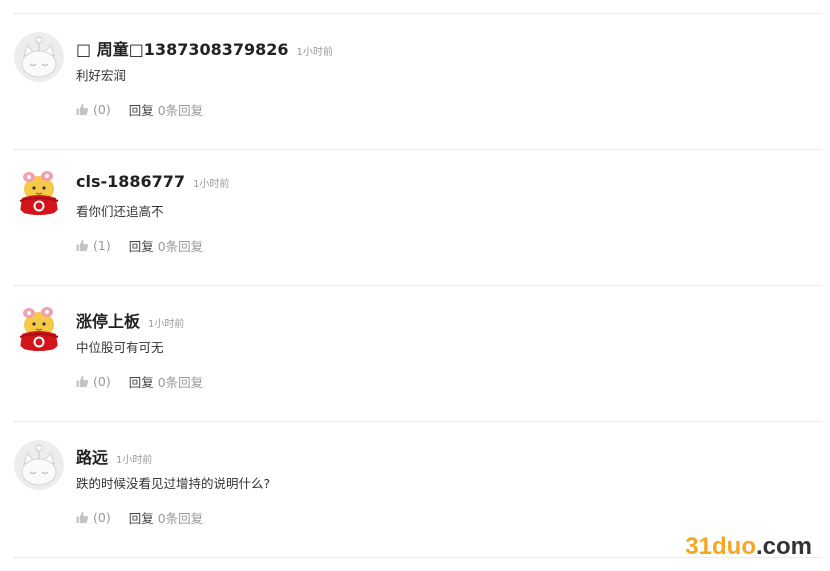 Image resolution: width=830 pixels, height=571 pixels. I want to click on comment-text: 利好宏润, so click(101, 75).